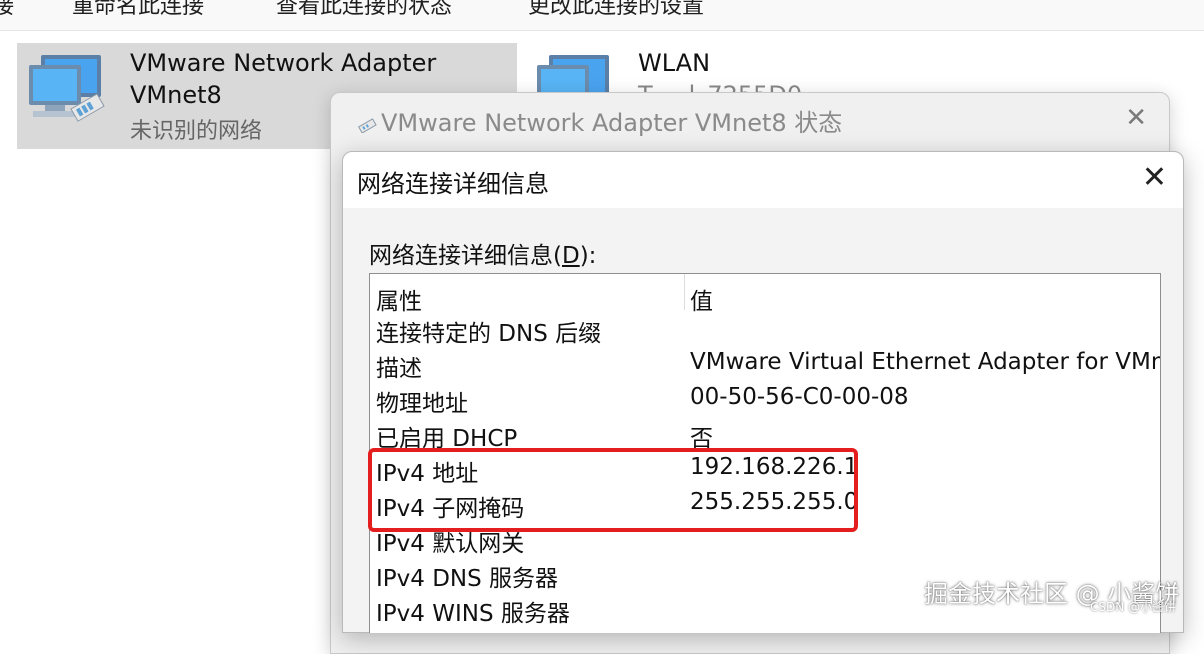 This screenshot has height=654, width=1204. What do you see at coordinates (467, 579) in the screenshot?
I see `property-cell: IPv4 DNS 服务器` at bounding box center [467, 579].